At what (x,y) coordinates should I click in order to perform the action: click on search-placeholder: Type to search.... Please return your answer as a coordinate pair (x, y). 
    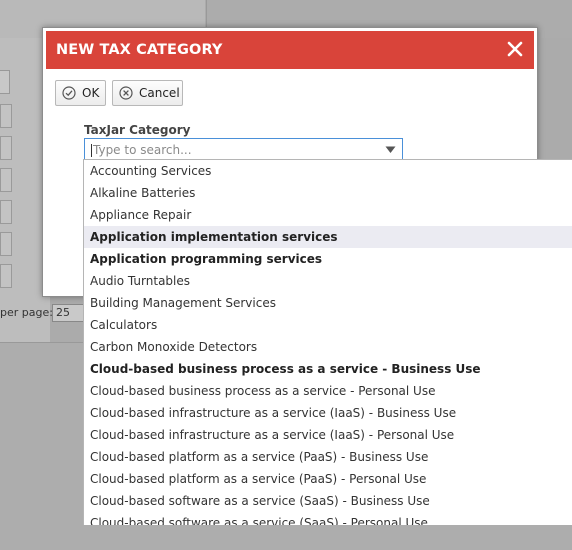
    Looking at the image, I should click on (142, 150).